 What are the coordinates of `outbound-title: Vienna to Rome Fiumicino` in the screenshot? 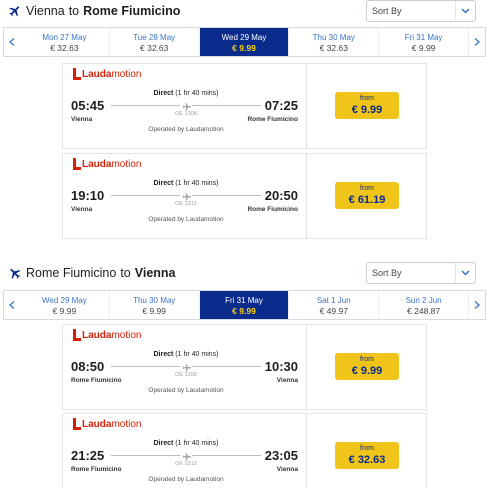 It's located at (94, 11).